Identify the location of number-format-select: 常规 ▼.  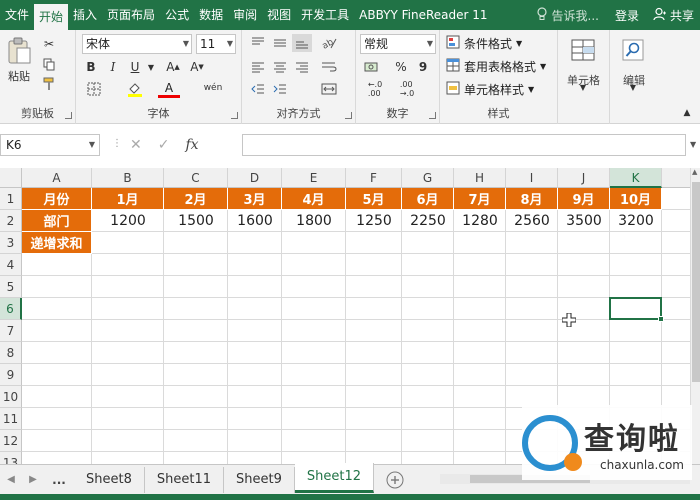
(398, 44).